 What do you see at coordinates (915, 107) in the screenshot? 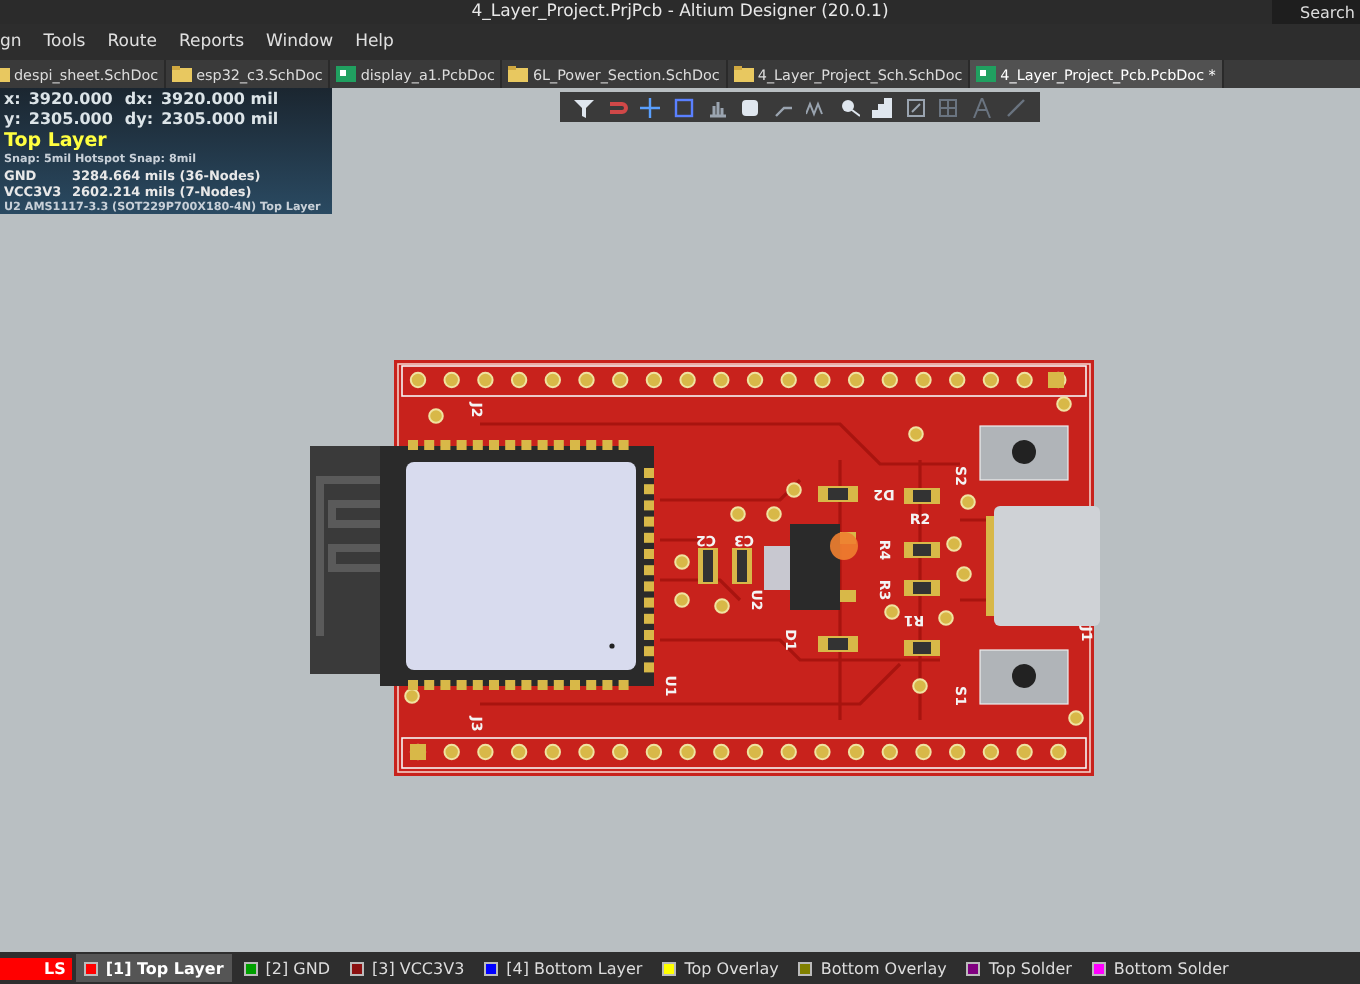
I see `frame-icon` at bounding box center [915, 107].